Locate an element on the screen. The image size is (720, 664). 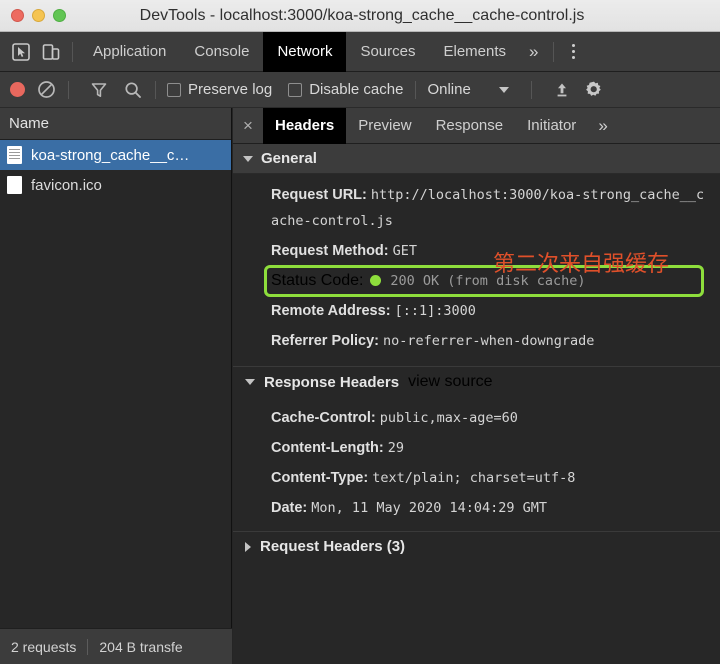
requests-count: 2 requests is located at coordinates (44, 646).